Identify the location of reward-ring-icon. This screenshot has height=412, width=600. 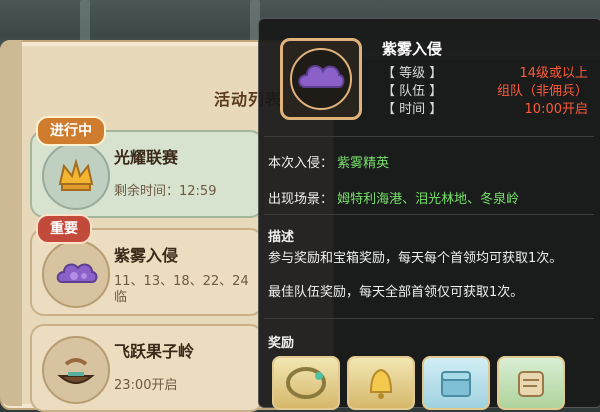
(306, 383).